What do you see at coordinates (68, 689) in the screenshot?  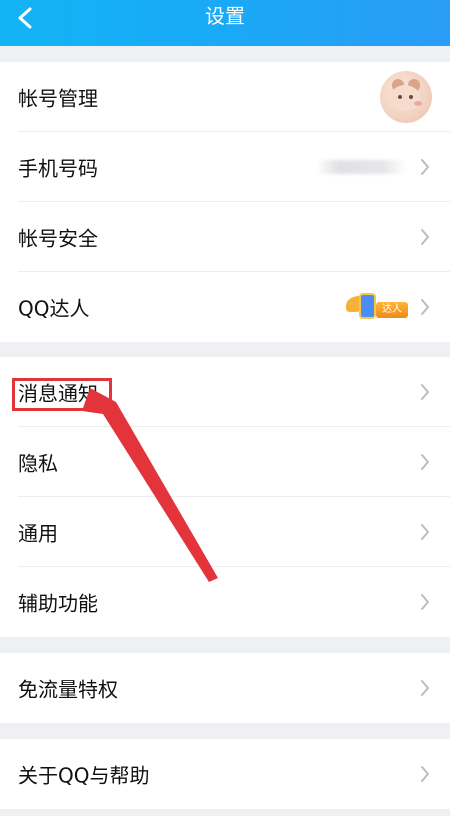 I see `row-label: 免流量特权` at bounding box center [68, 689].